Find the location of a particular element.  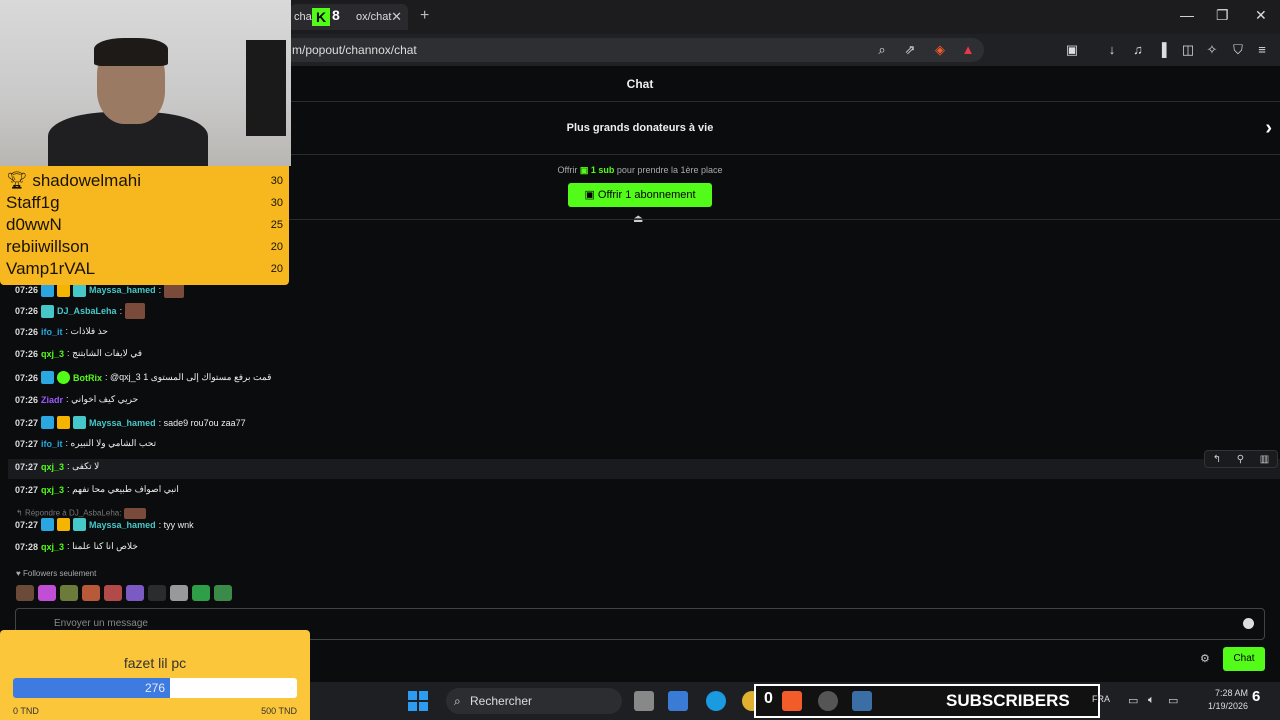

brave-icon is located at coordinates (792, 701).